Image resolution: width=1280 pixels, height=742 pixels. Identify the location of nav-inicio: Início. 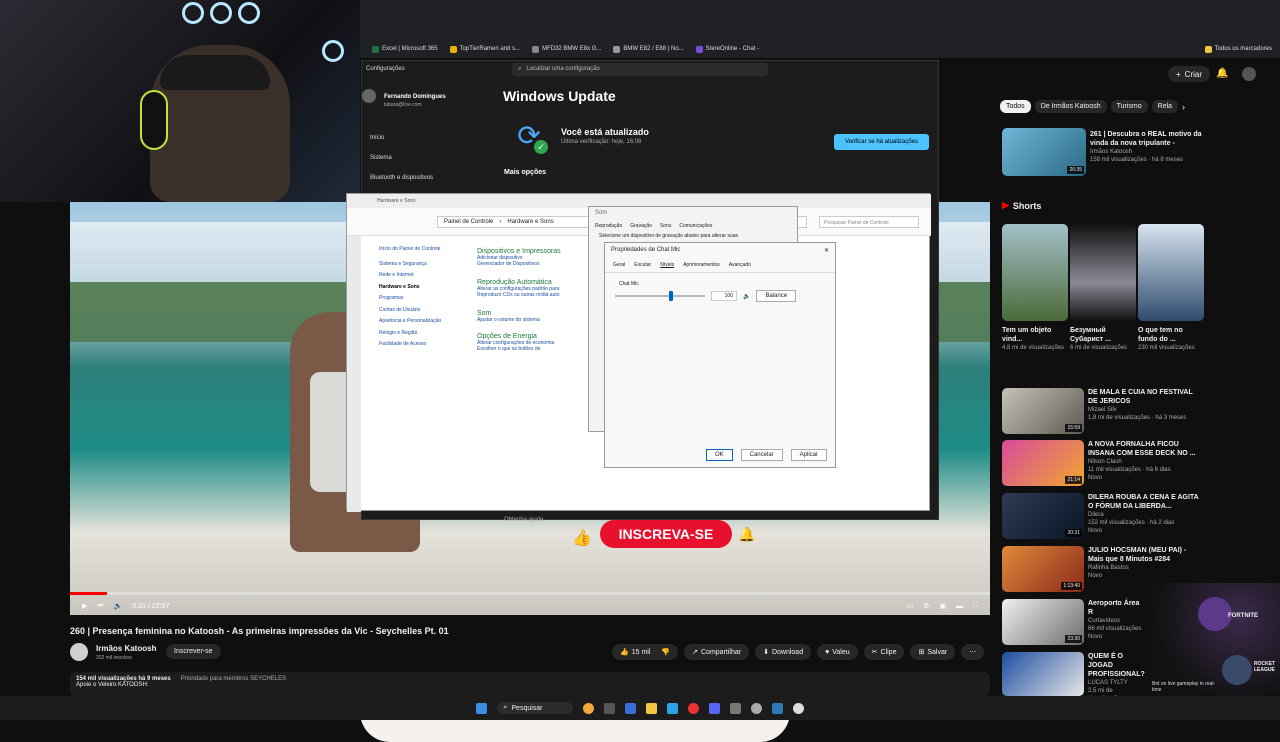
(377, 138).